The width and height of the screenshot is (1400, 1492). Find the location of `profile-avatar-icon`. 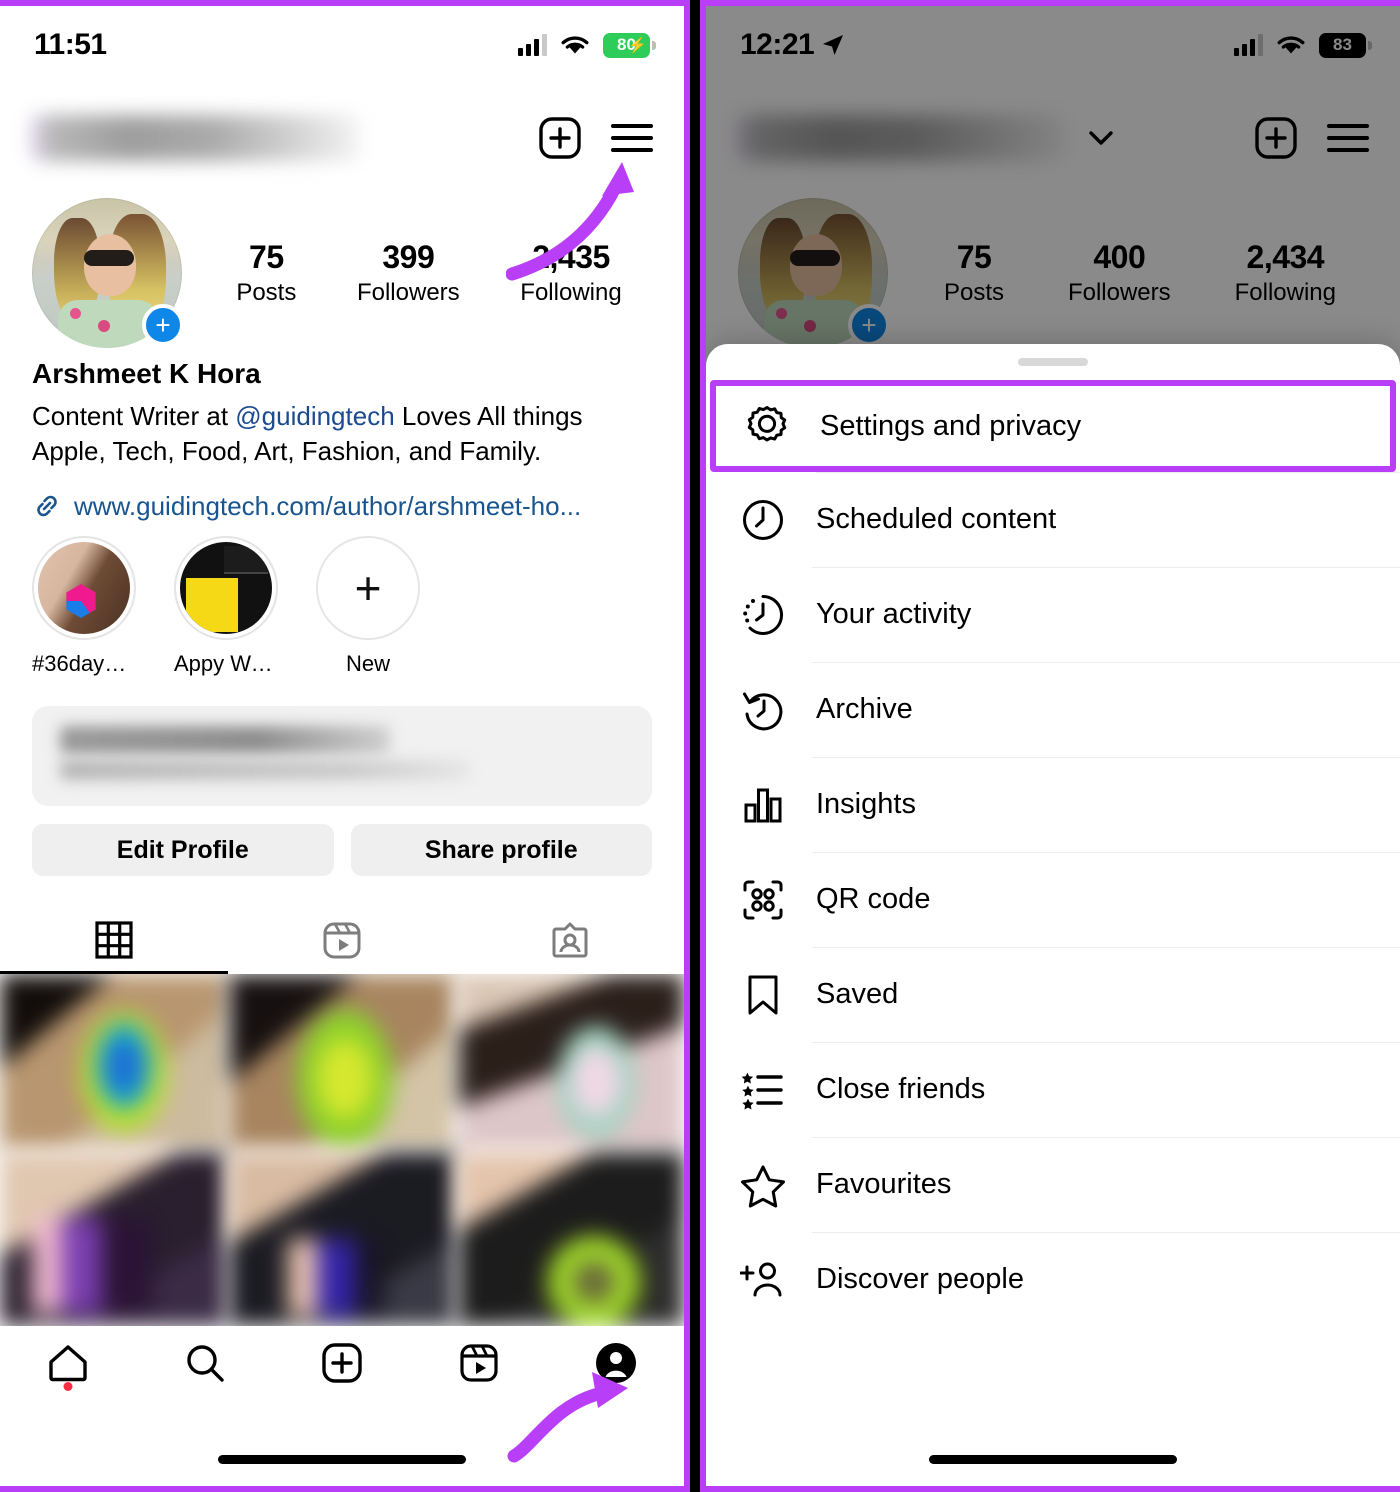

profile-avatar-icon is located at coordinates (615, 1363).